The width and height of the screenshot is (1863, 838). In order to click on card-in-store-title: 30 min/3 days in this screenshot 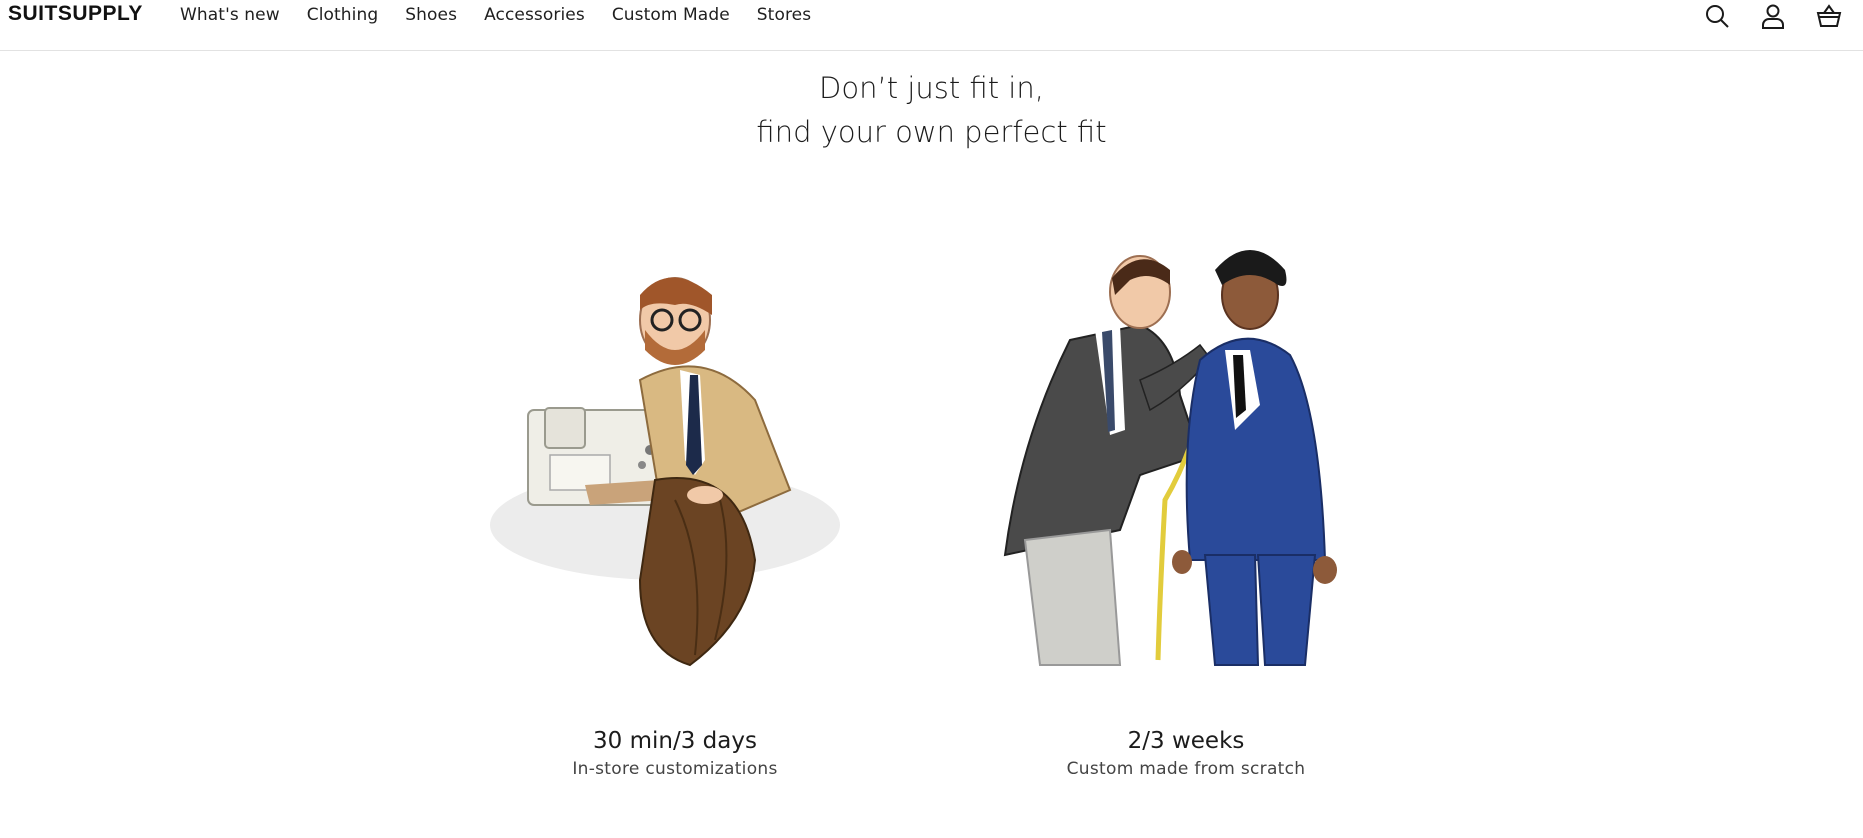, I will do `click(675, 741)`.